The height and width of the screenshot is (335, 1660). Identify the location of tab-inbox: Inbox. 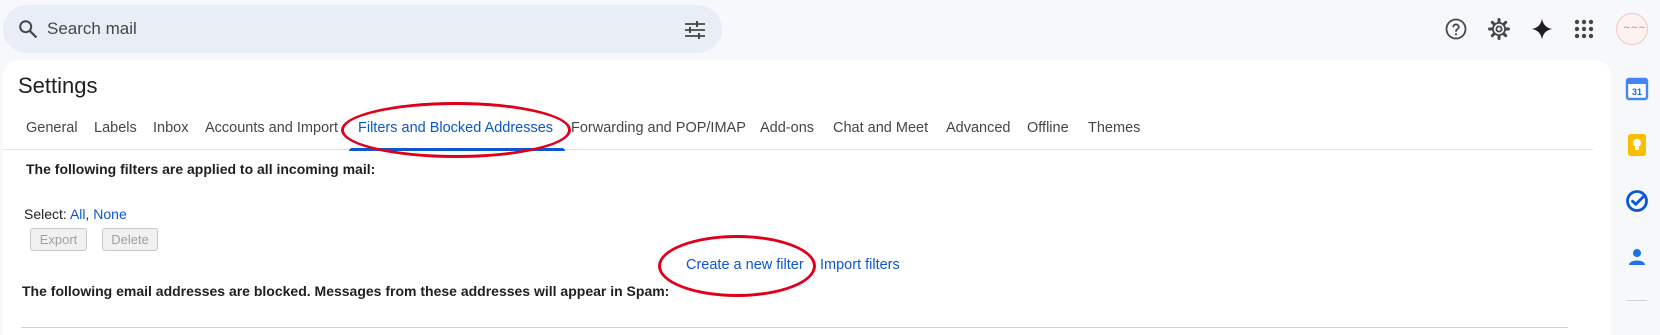
(170, 128).